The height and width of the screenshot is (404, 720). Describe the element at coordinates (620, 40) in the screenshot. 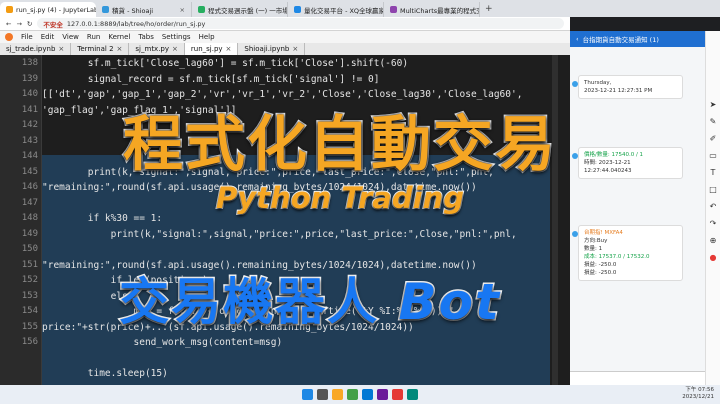

I see `chat-title: 台指期貨自動交易通知 (1)` at that location.